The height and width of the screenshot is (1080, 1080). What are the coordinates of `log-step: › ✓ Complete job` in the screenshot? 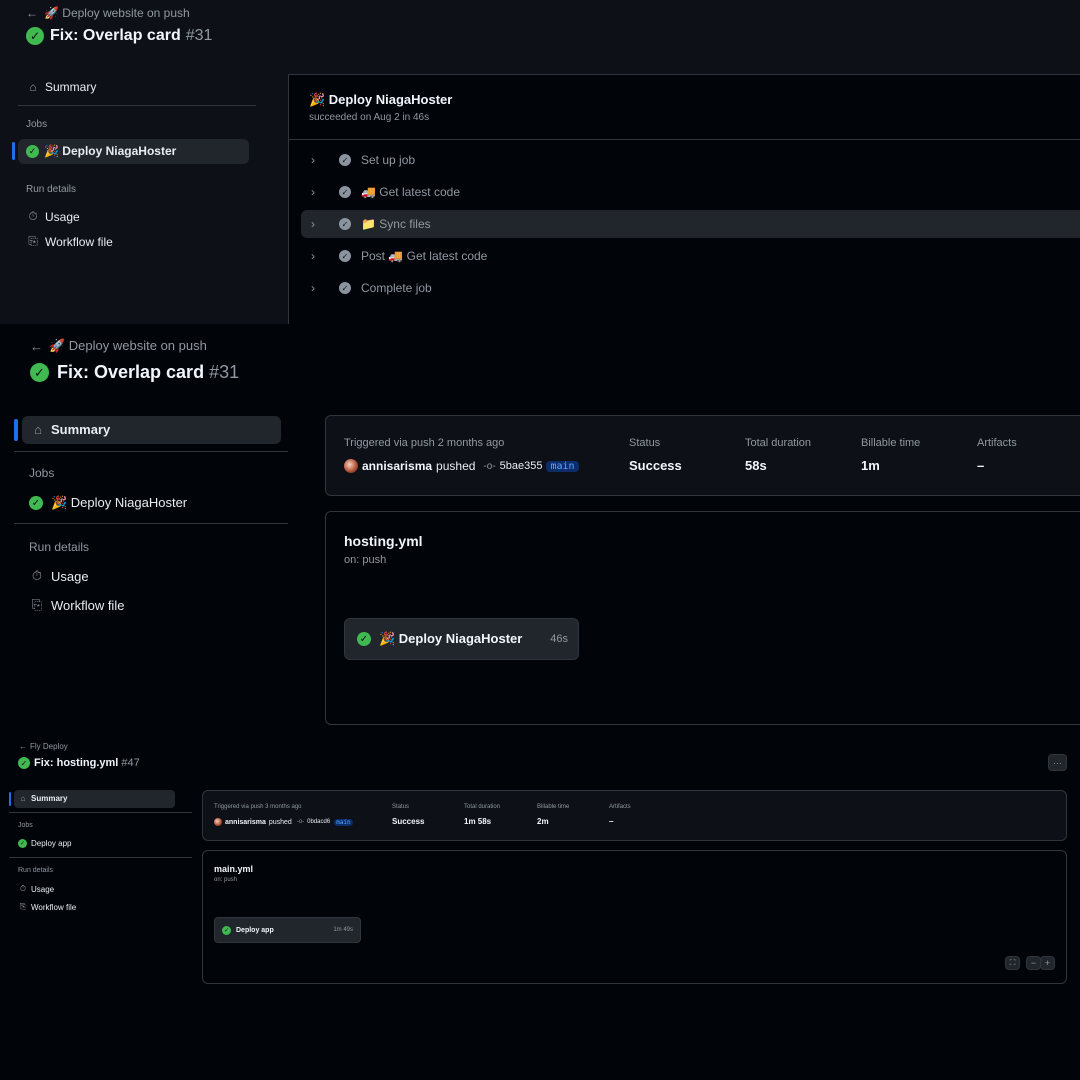 It's located at (371, 288).